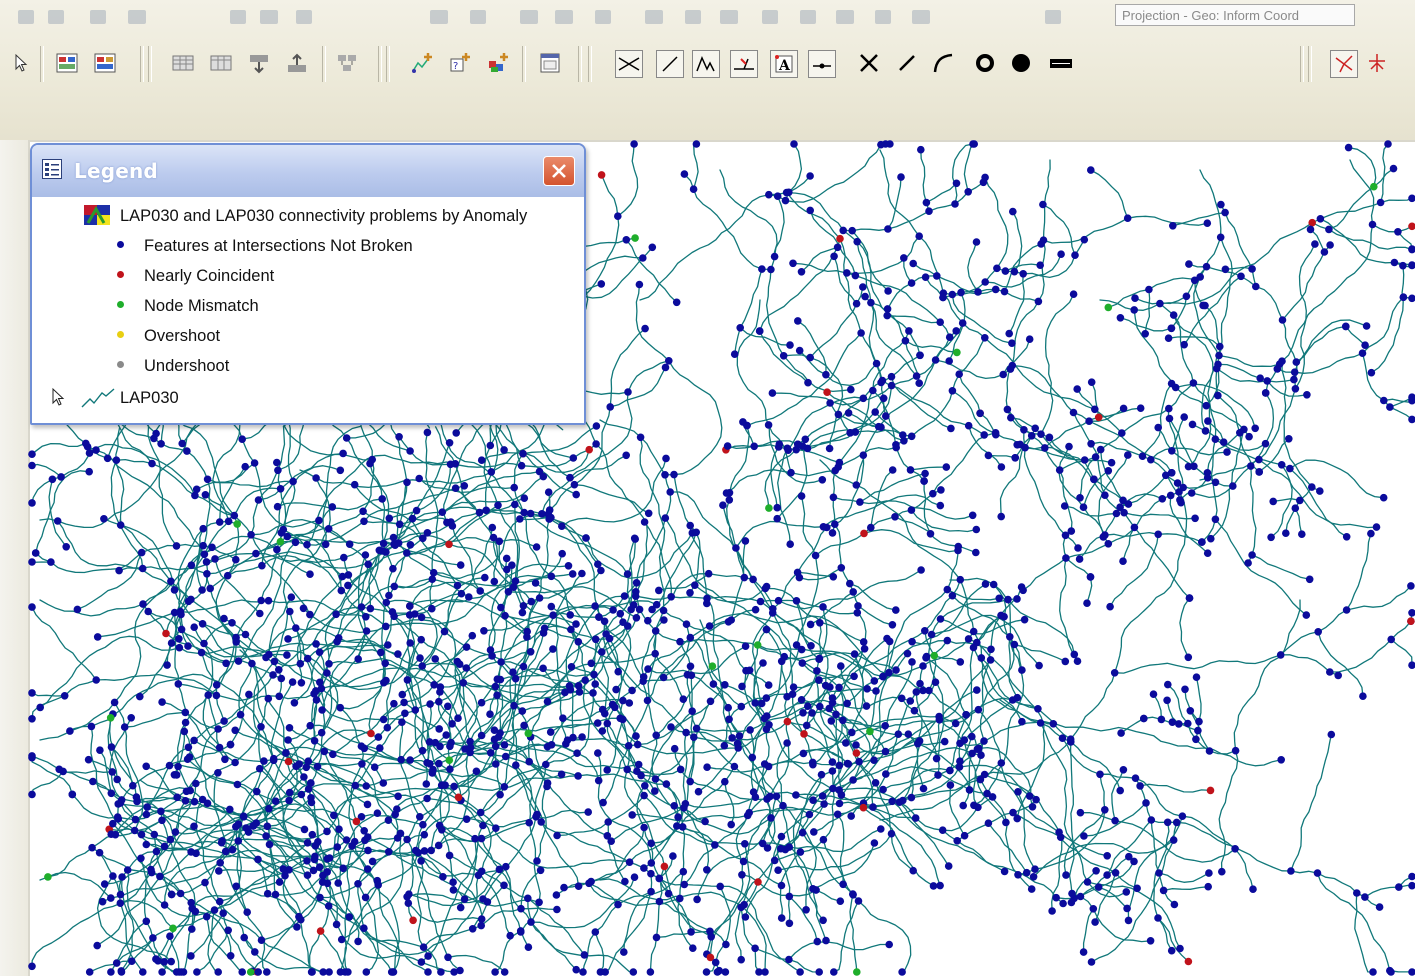 The image size is (1415, 976). I want to click on close-button, so click(559, 171).